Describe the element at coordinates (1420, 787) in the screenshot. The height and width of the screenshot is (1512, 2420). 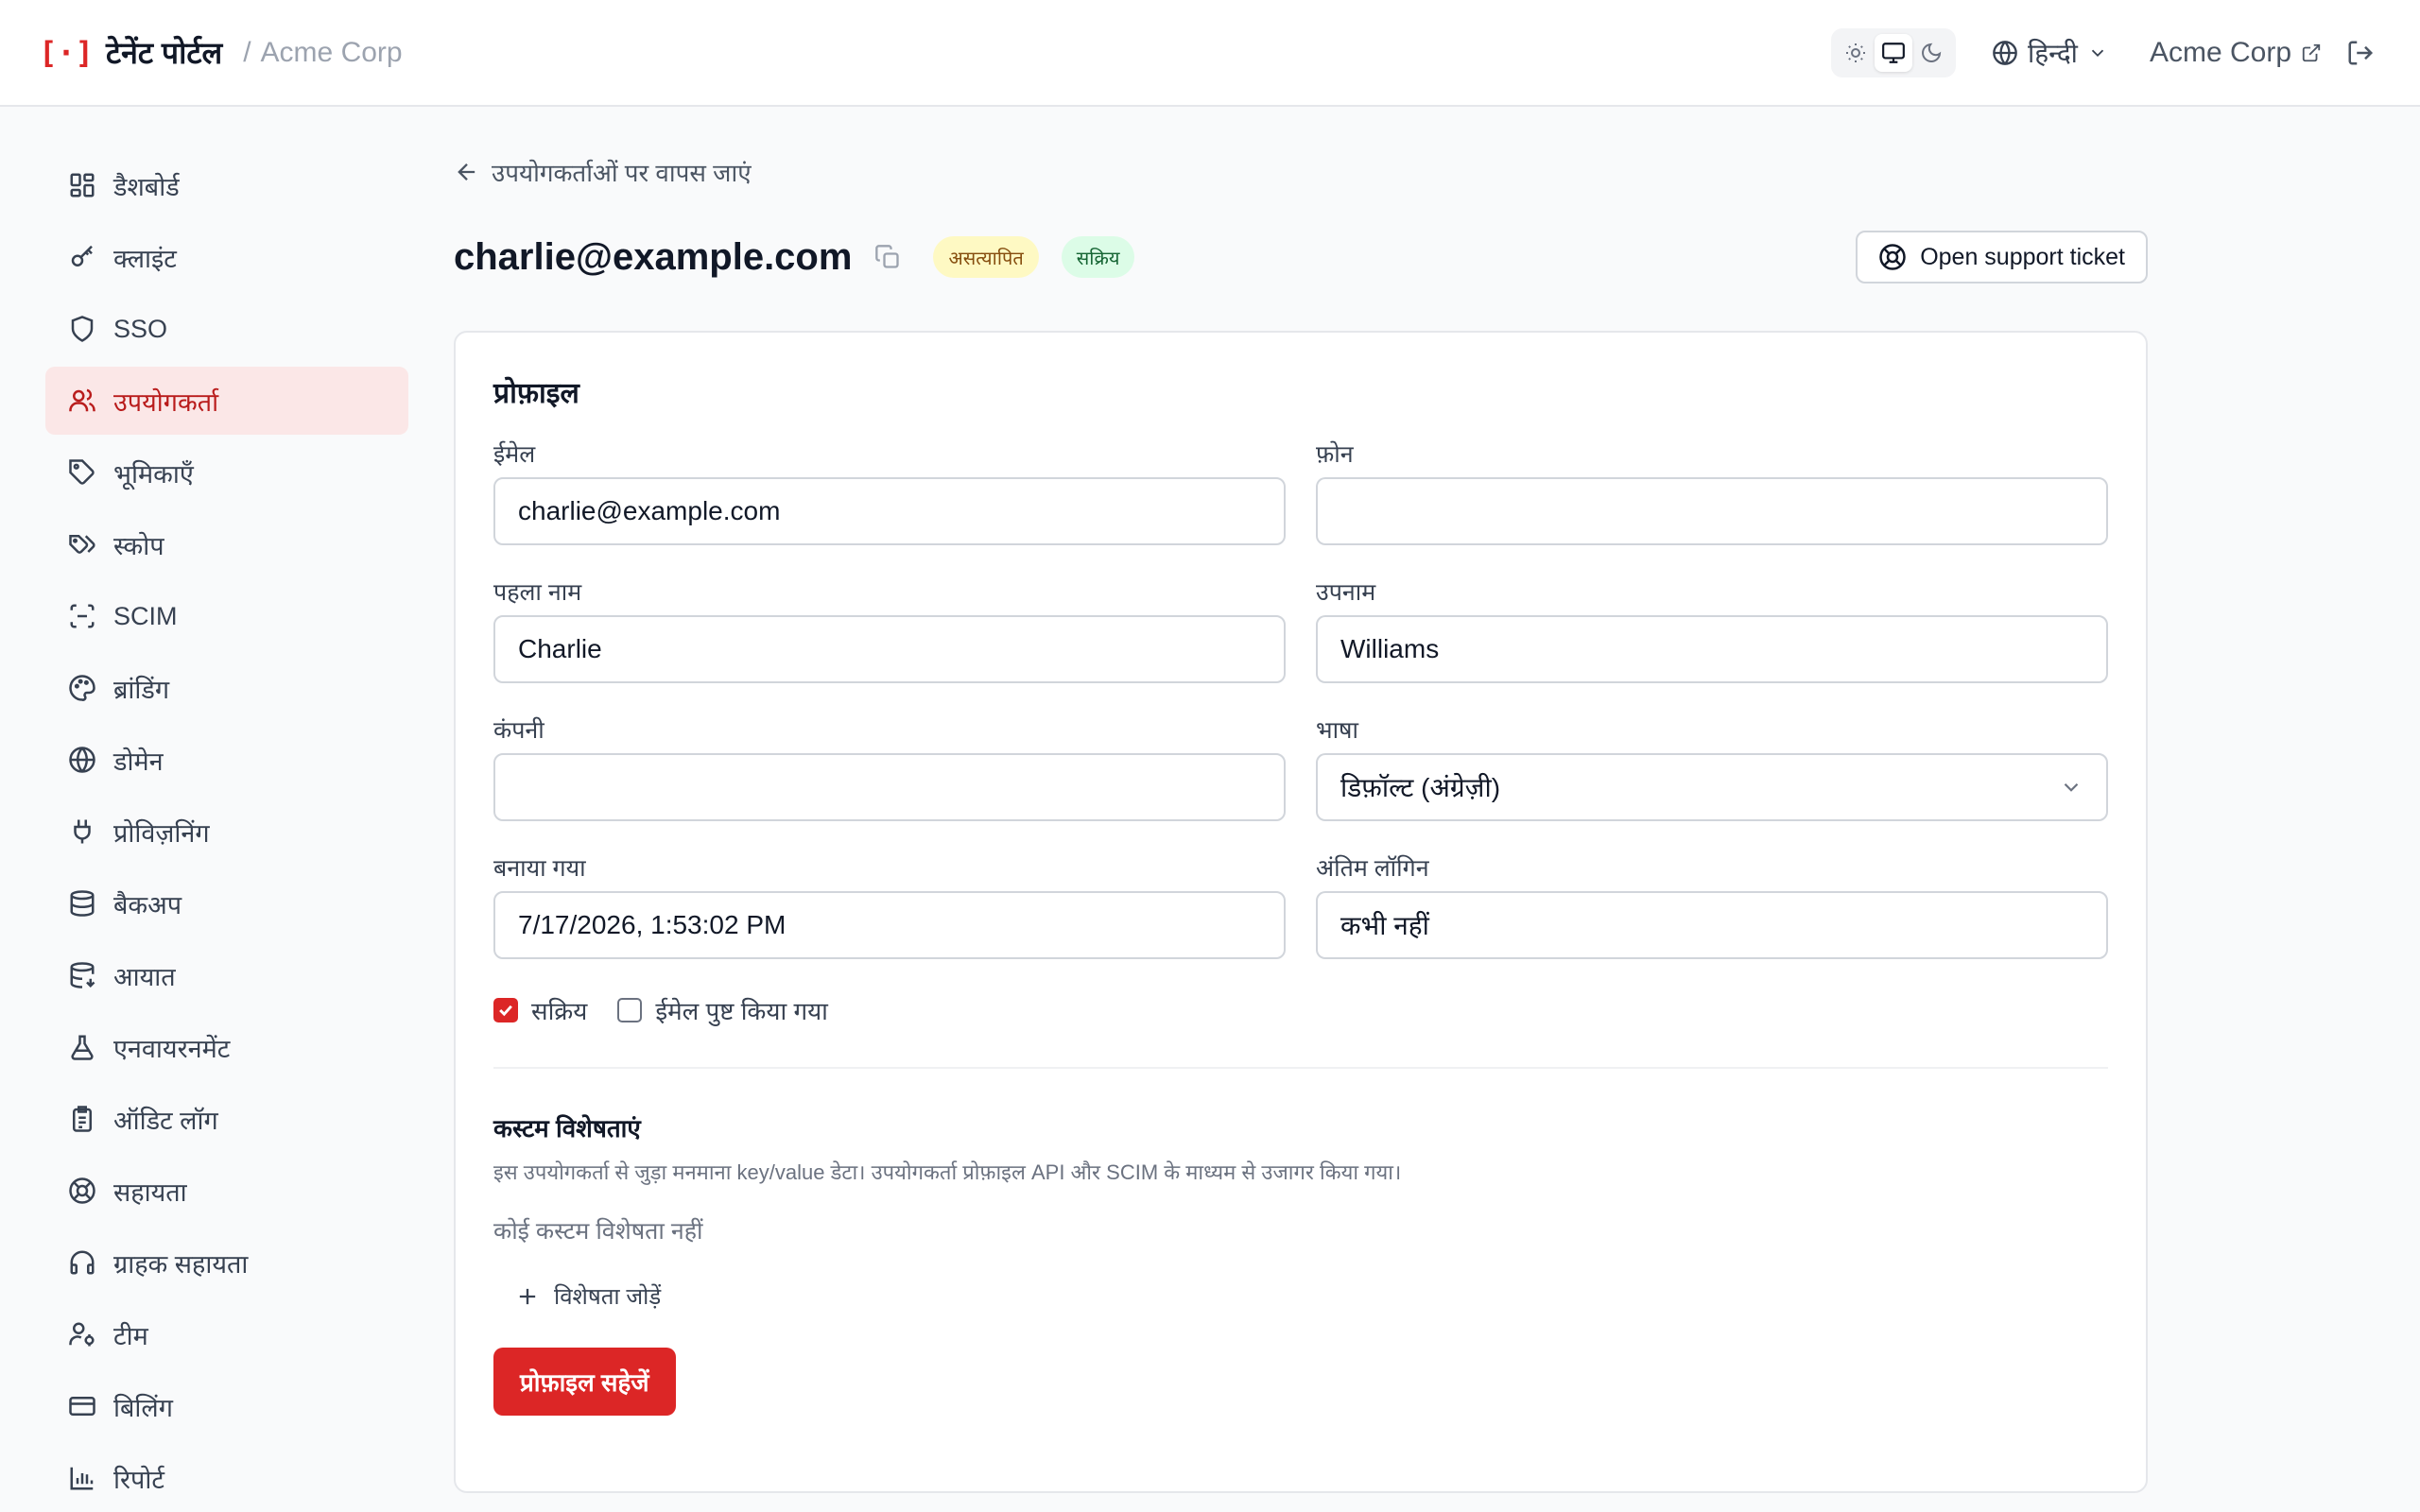
I see `language-select-value: डिफ़ॉल्ट (अंग्रेज़ी)` at that location.